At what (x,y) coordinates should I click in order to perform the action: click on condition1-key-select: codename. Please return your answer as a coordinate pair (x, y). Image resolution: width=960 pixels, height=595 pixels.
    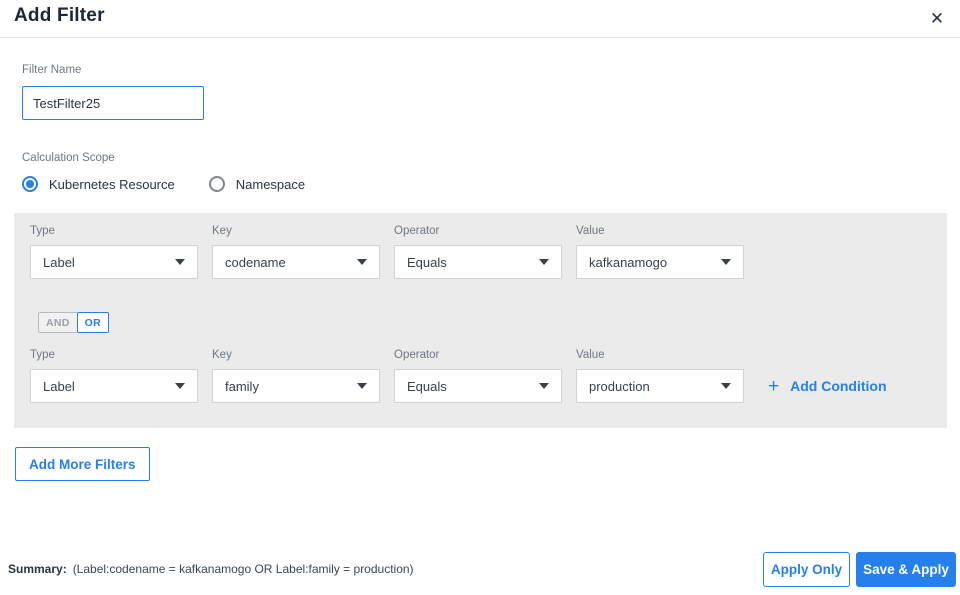
    Looking at the image, I should click on (296, 262).